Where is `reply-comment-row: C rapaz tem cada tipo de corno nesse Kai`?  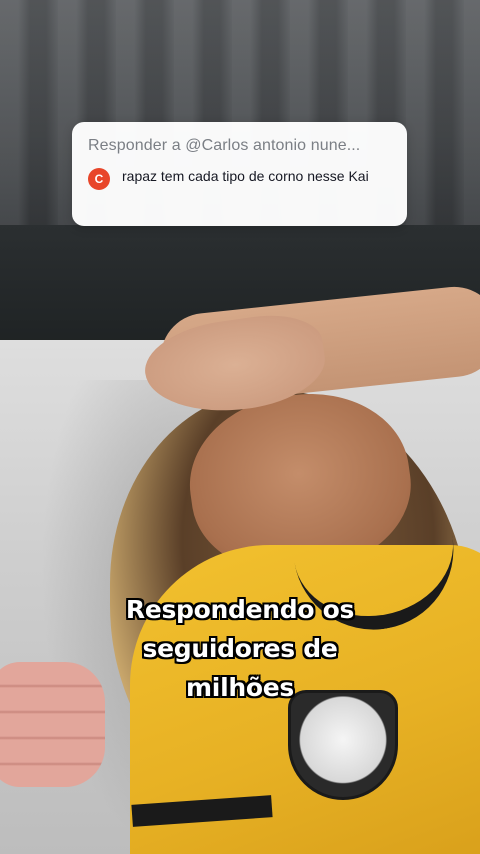
reply-comment-row: C rapaz tem cada tipo de corno nesse Kai is located at coordinates (239, 178).